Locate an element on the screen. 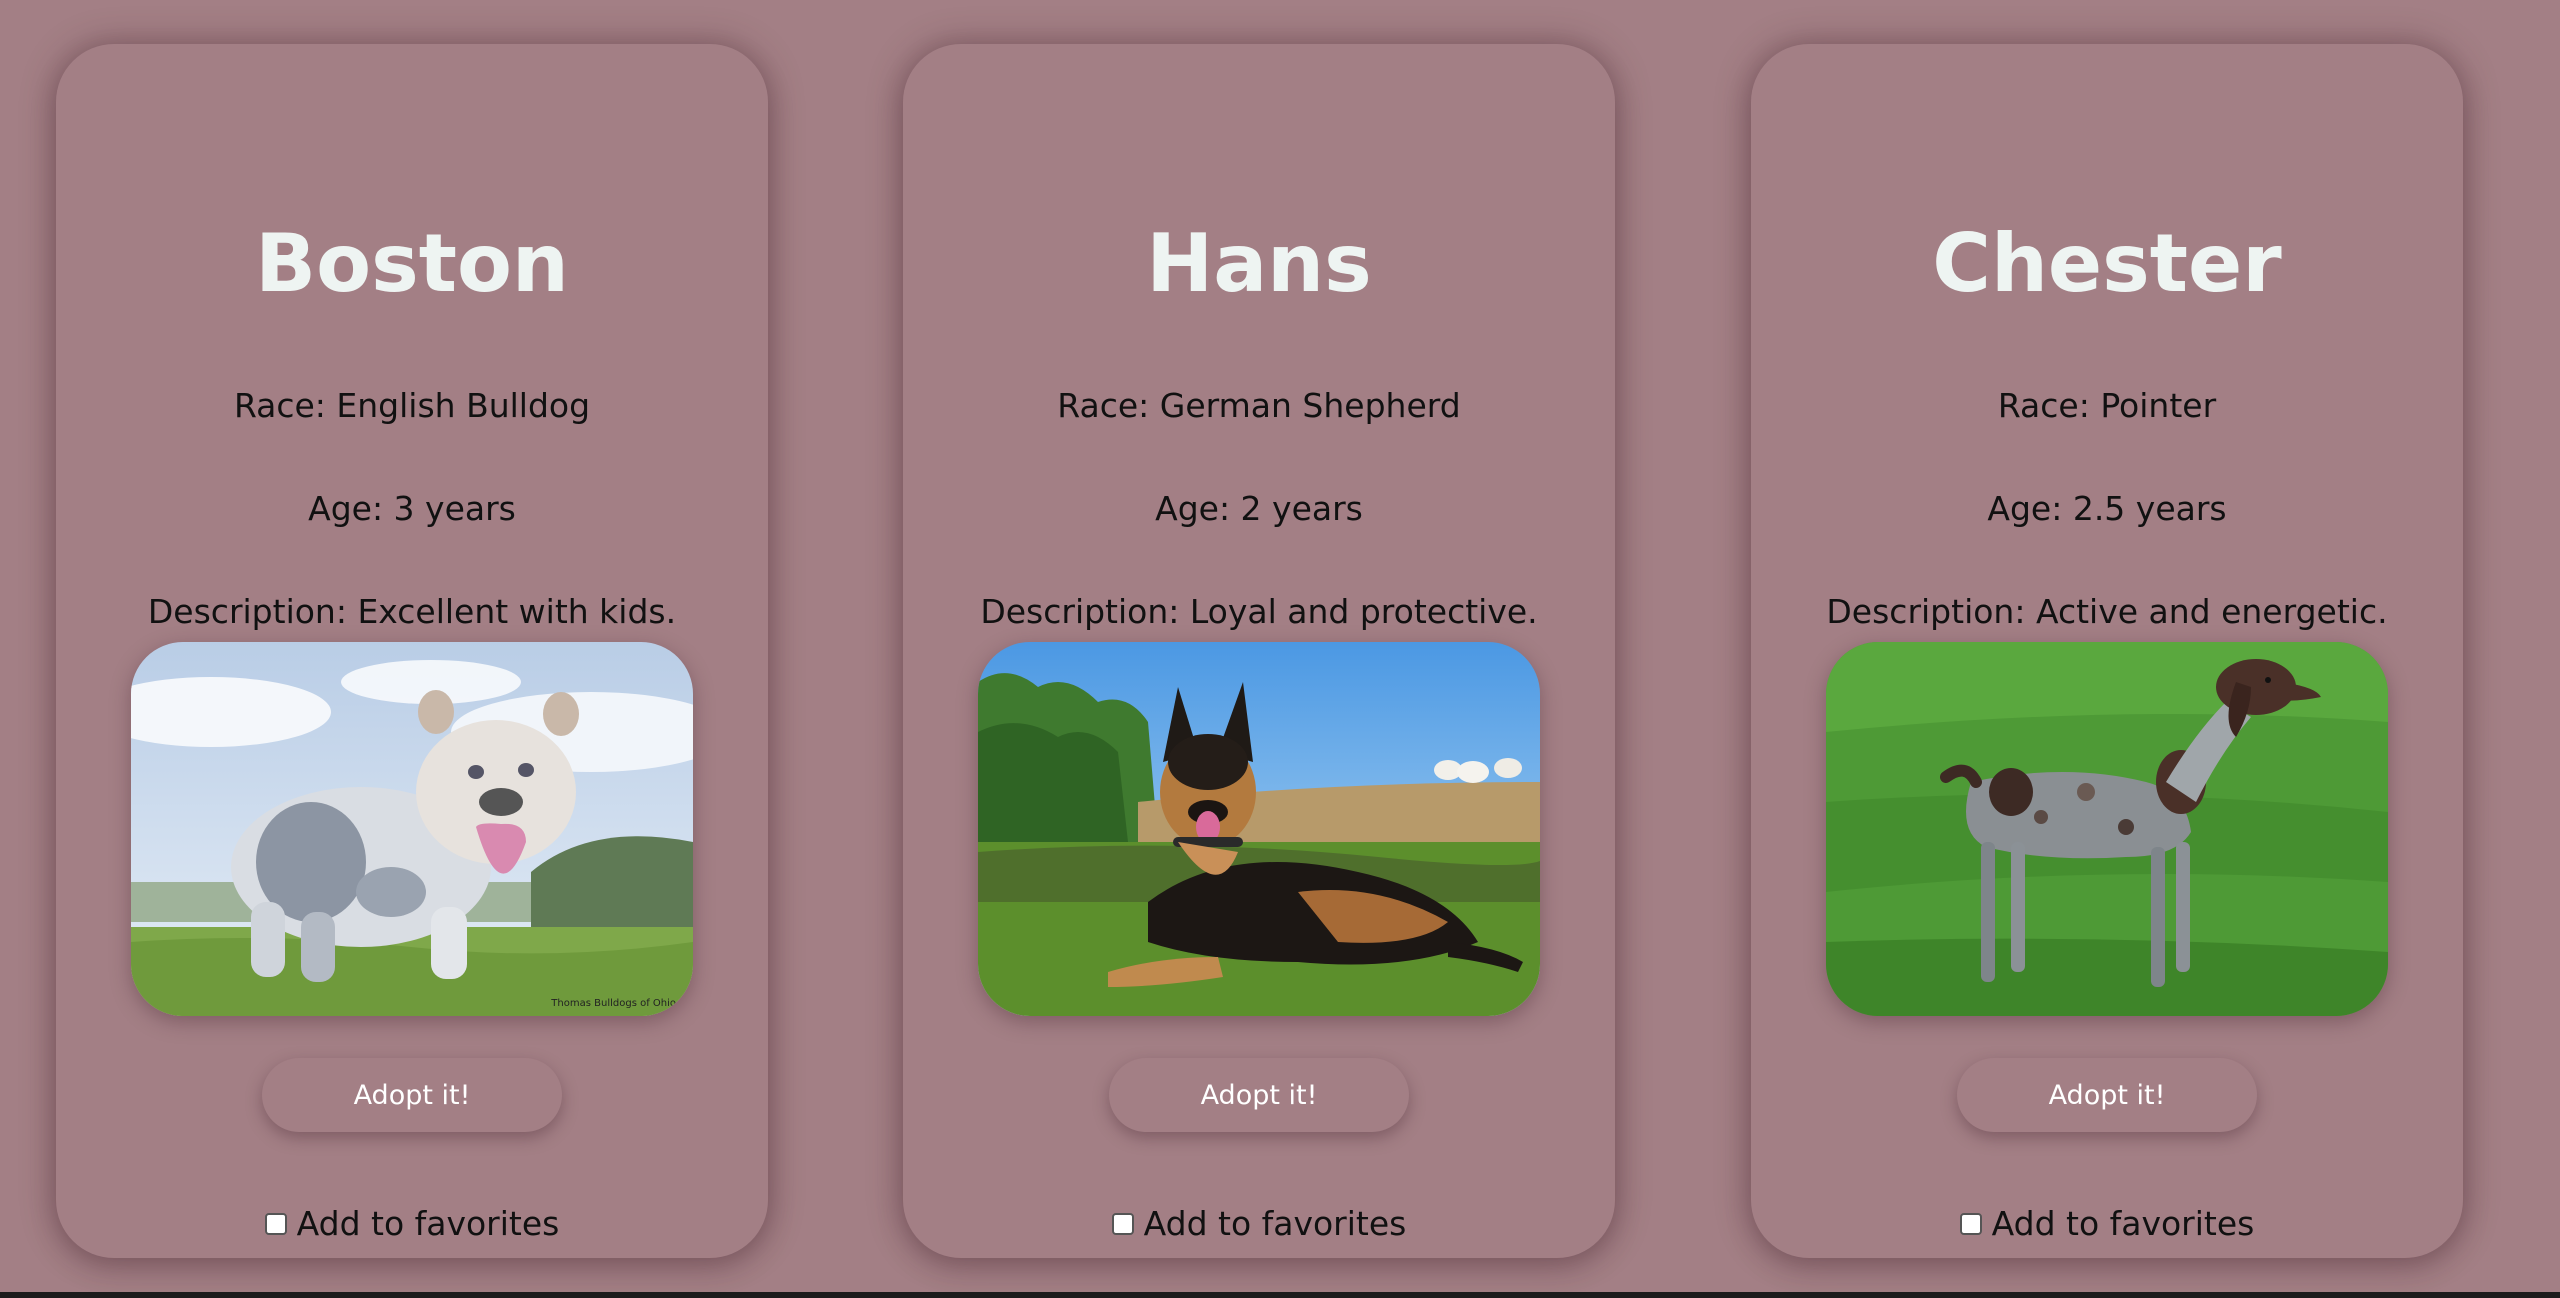  pointer-illustration is located at coordinates (2107, 829).